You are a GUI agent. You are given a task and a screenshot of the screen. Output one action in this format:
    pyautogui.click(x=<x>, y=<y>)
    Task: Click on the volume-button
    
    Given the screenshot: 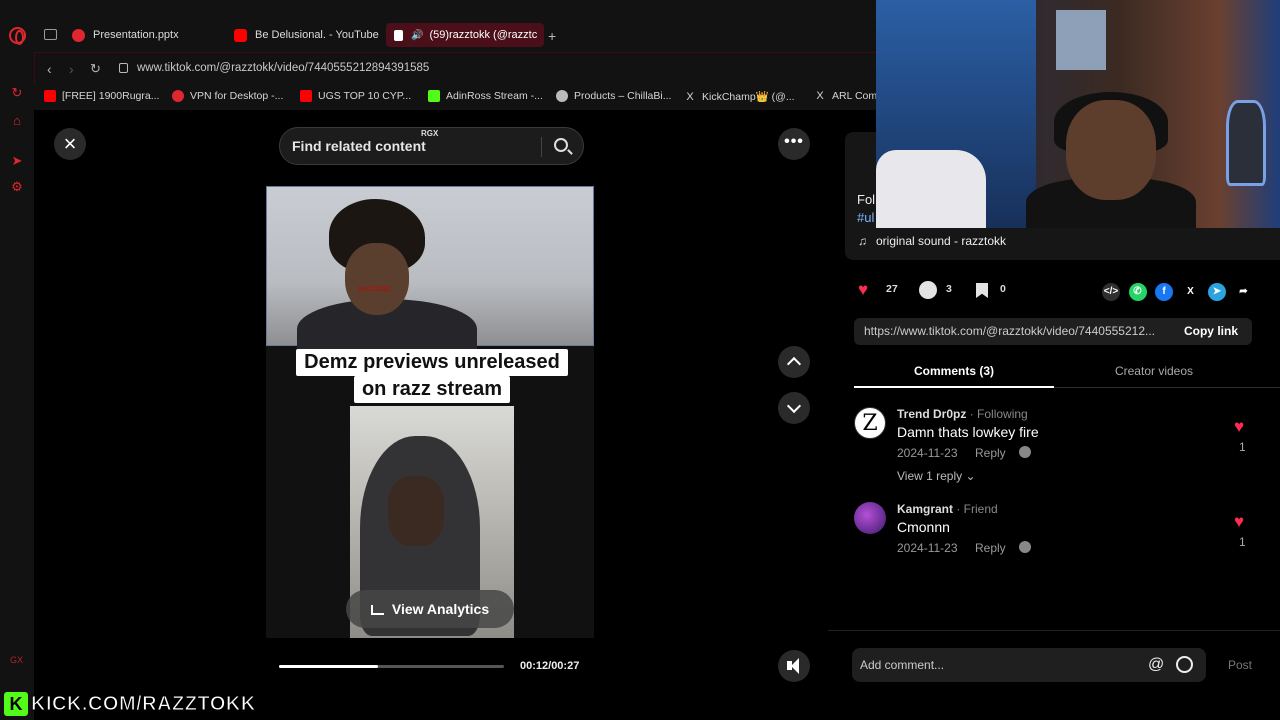 What is the action you would take?
    pyautogui.click(x=794, y=666)
    